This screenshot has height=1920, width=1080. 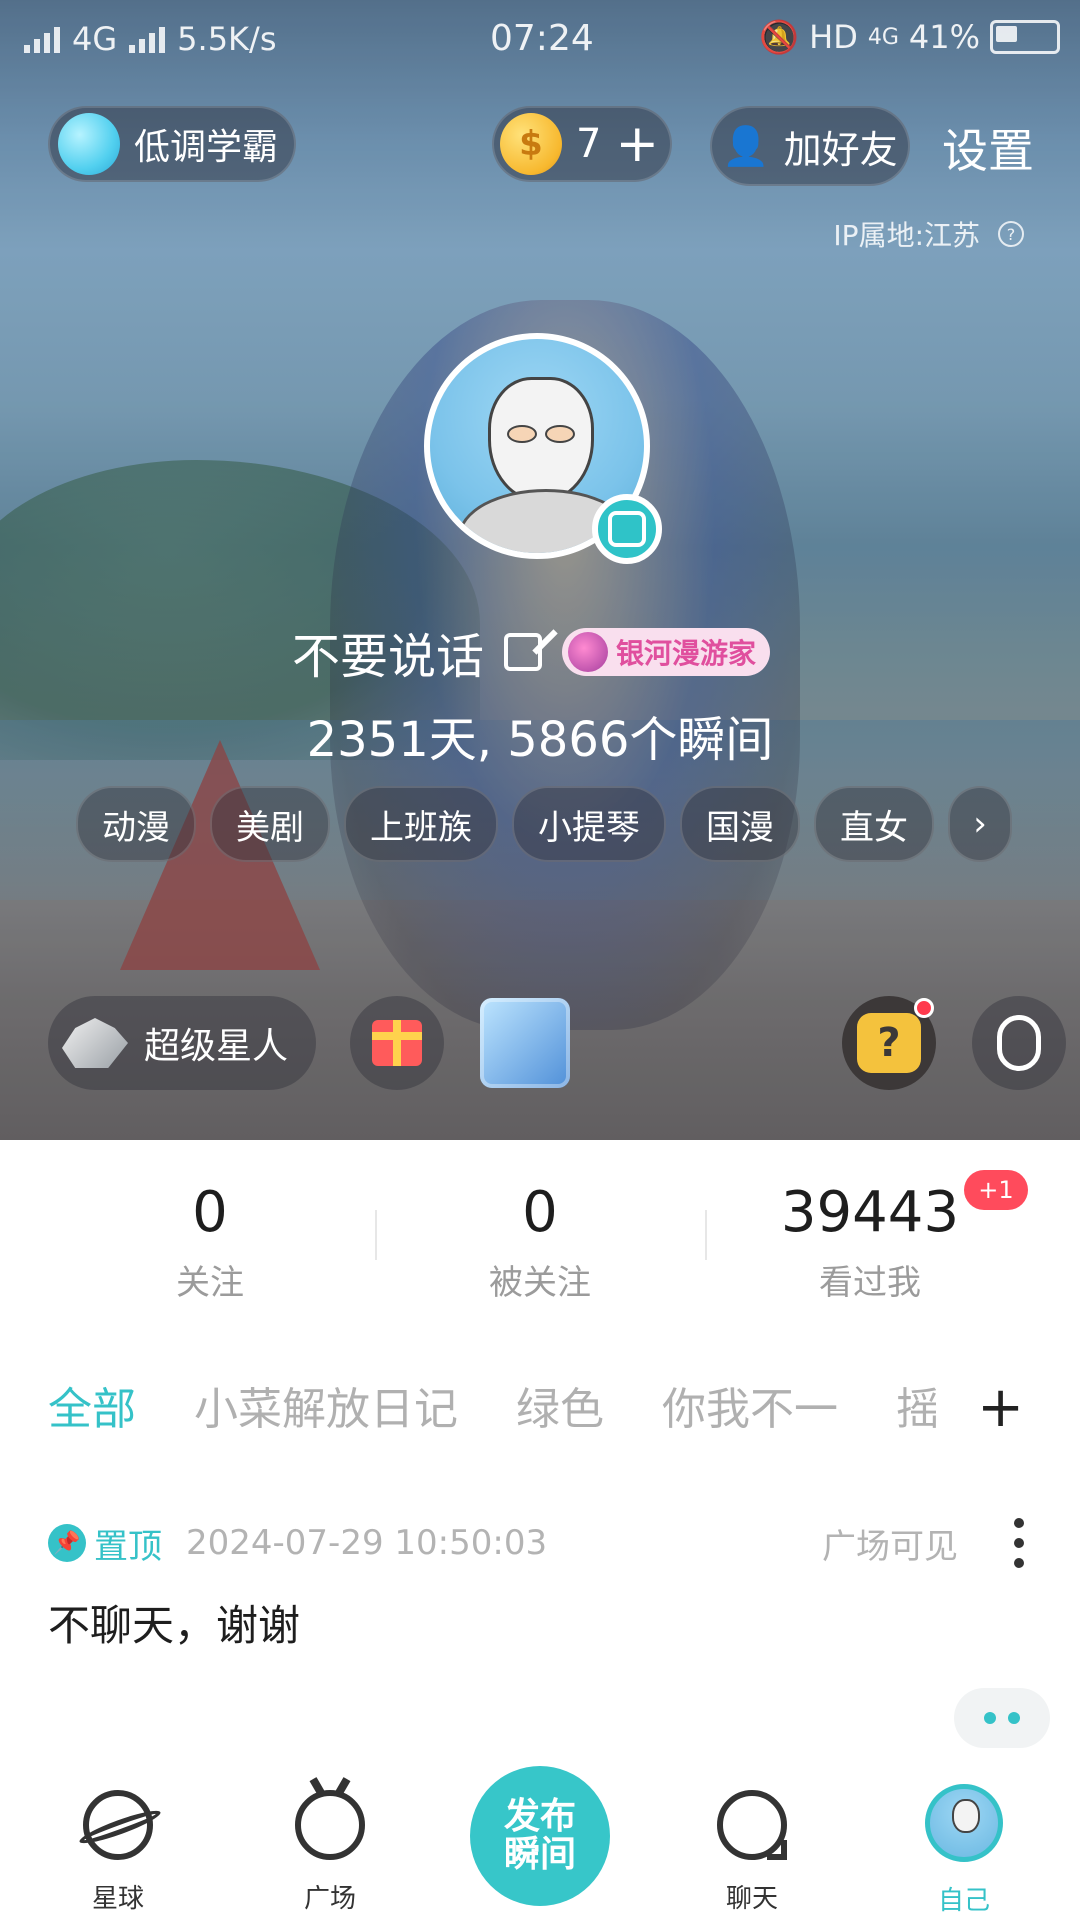 I want to click on nav-planet: 星球, so click(x=118, y=1852).